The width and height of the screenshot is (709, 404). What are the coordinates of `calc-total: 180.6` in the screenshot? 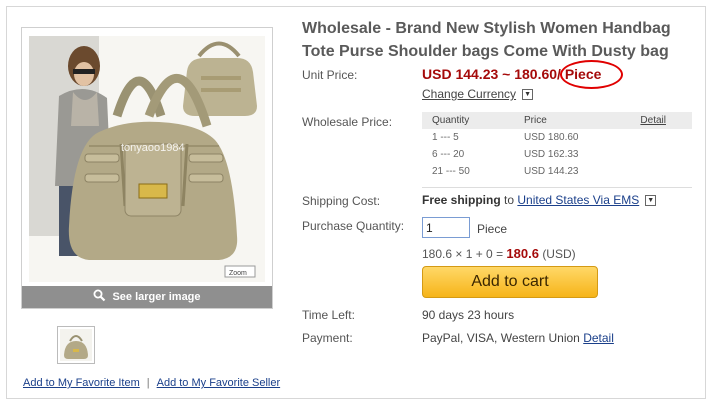 It's located at (522, 253).